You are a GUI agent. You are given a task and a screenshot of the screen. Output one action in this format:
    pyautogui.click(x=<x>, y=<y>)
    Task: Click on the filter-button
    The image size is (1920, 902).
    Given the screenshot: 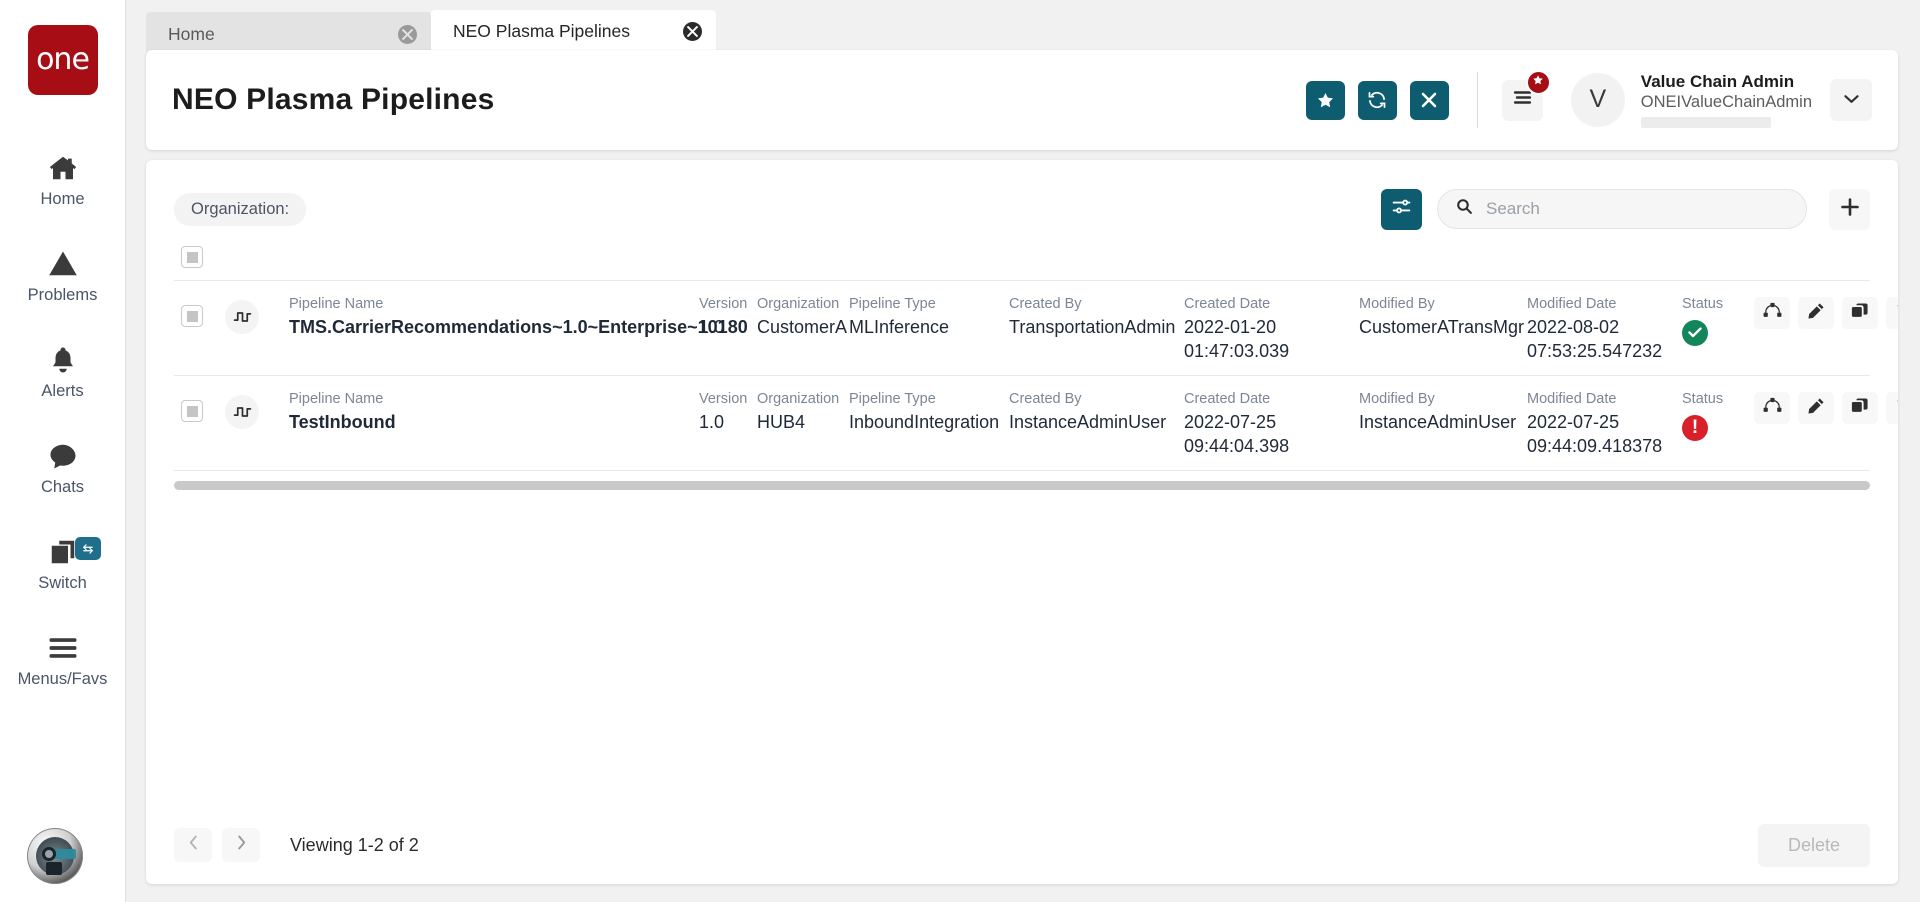 What is the action you would take?
    pyautogui.click(x=1401, y=209)
    